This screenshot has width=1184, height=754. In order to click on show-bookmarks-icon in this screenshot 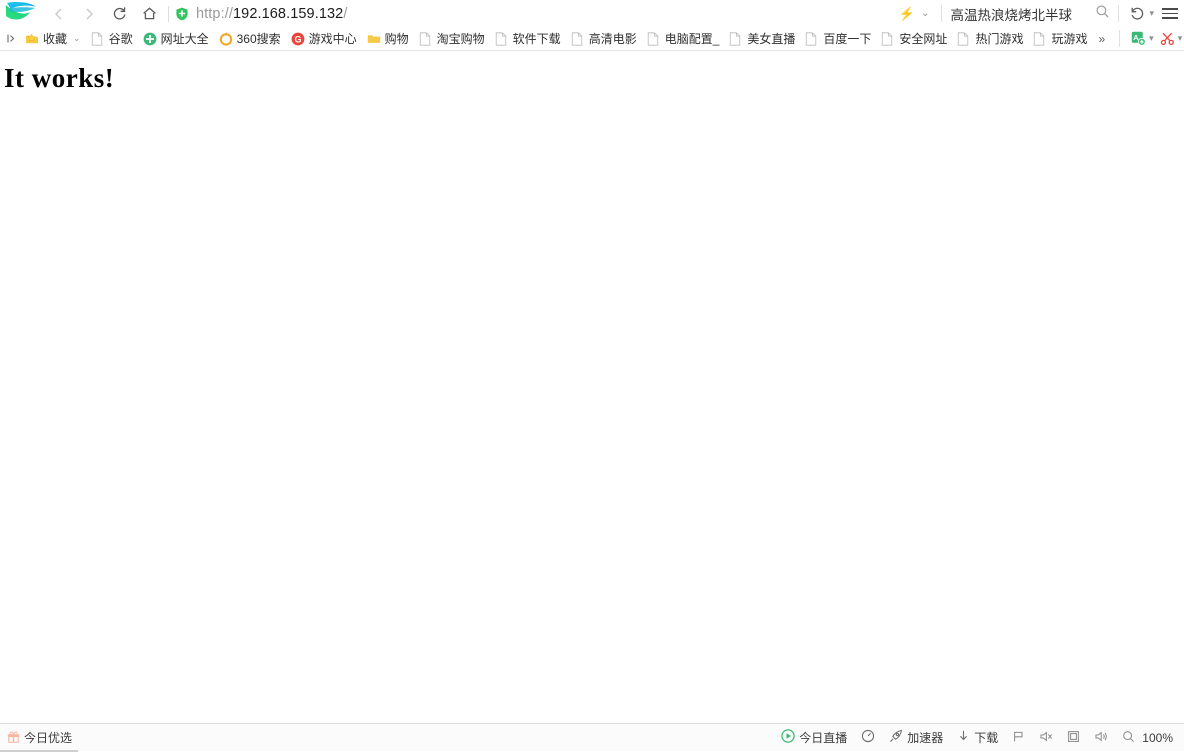, I will do `click(11, 39)`.